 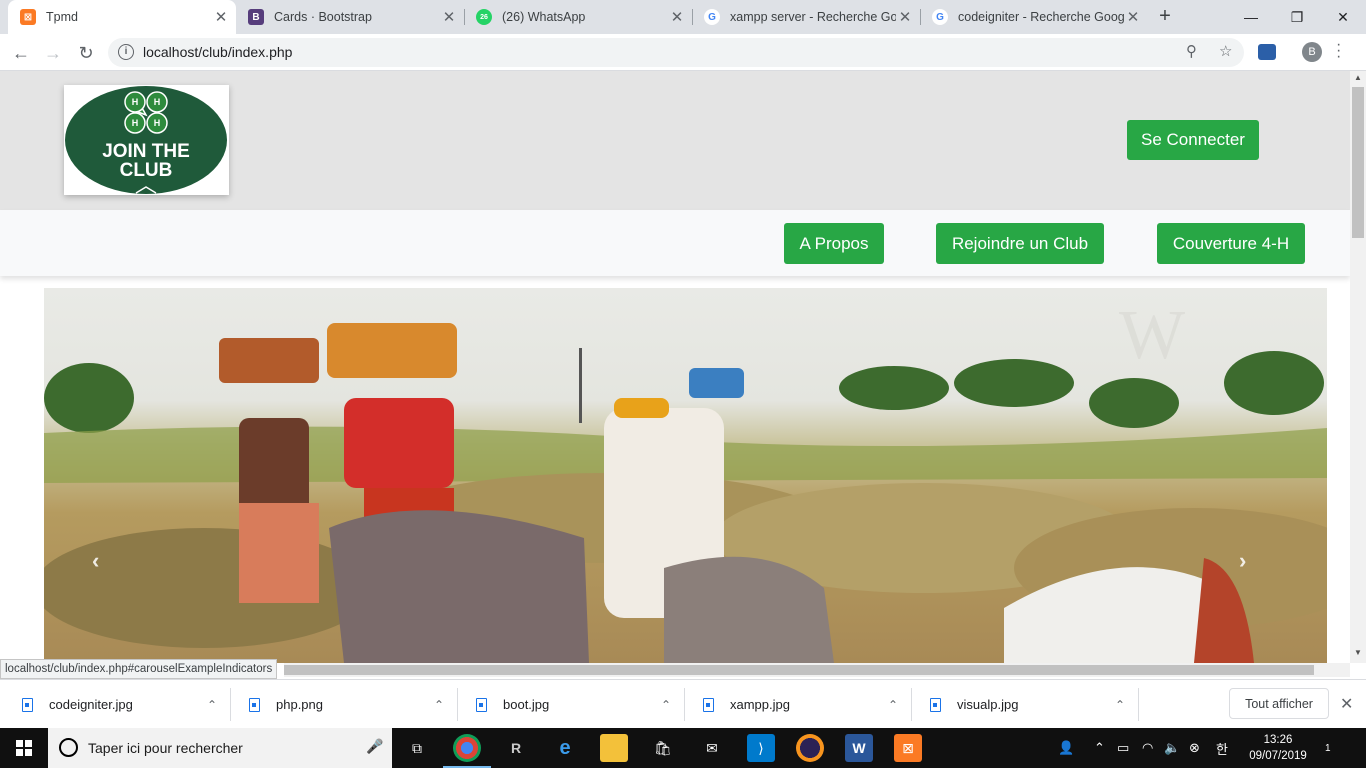 What do you see at coordinates (86, 53) in the screenshot?
I see `reload-icon: ↻` at bounding box center [86, 53].